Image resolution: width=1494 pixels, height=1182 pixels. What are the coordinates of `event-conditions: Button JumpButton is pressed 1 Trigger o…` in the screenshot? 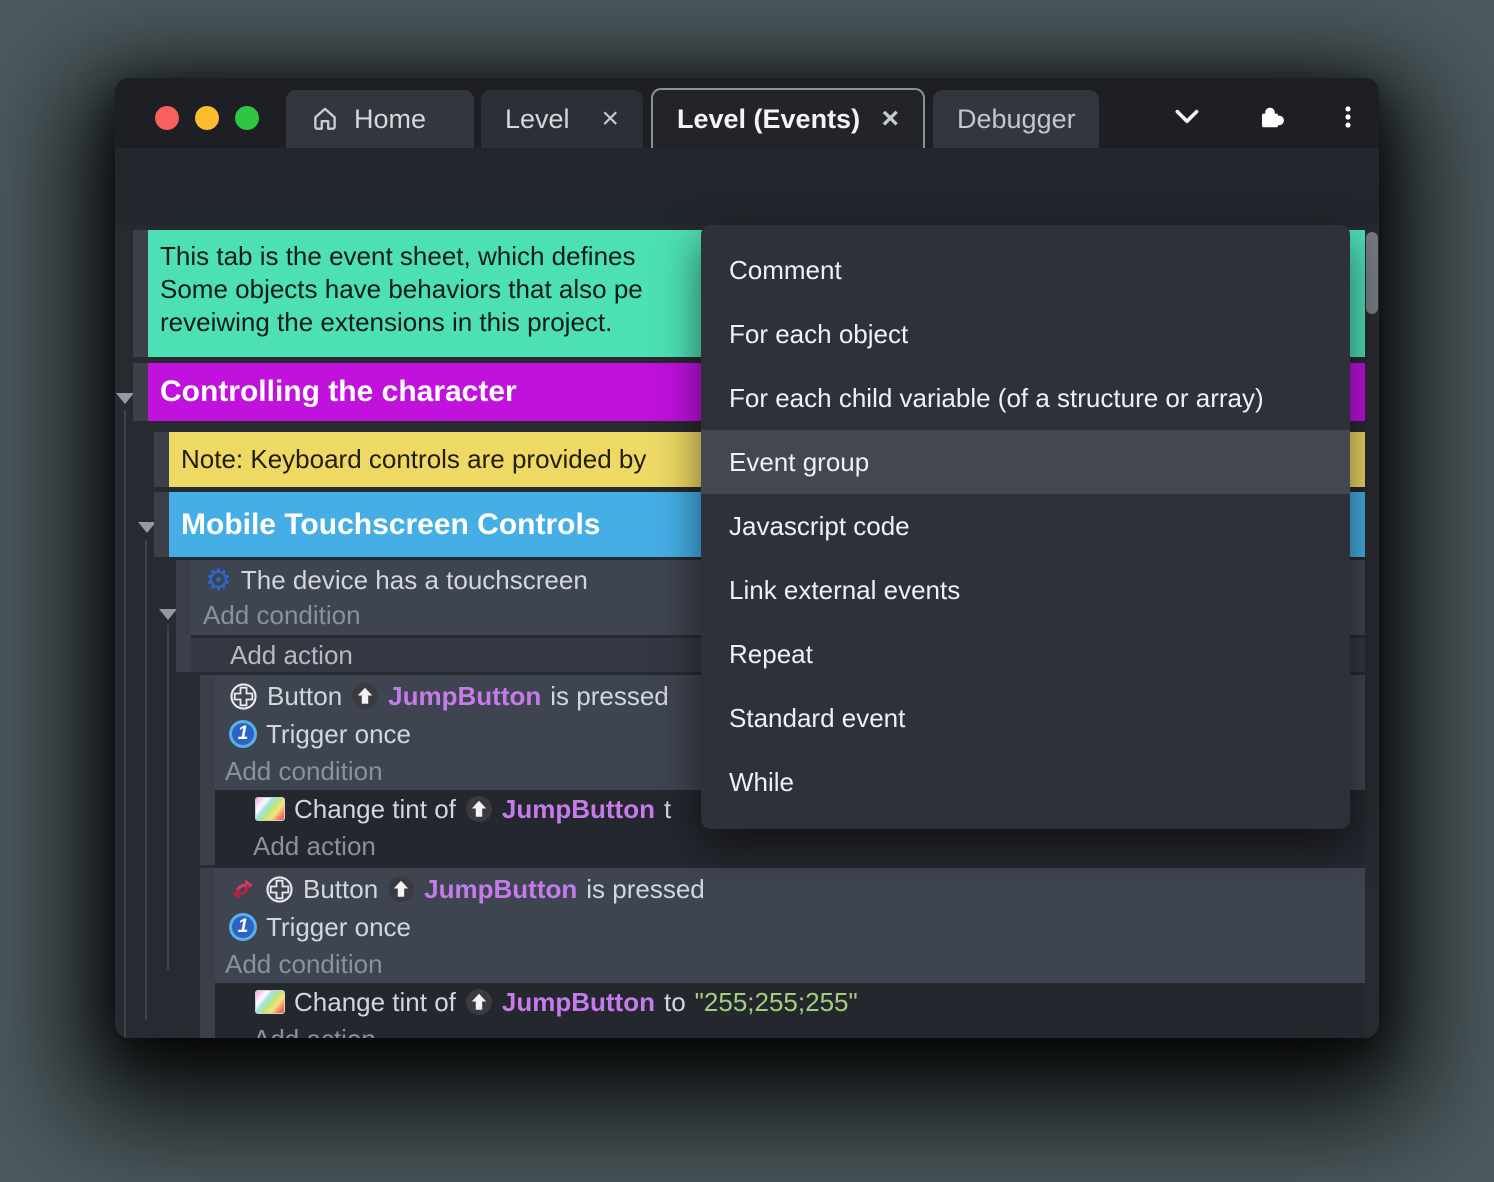 It's located at (790, 925).